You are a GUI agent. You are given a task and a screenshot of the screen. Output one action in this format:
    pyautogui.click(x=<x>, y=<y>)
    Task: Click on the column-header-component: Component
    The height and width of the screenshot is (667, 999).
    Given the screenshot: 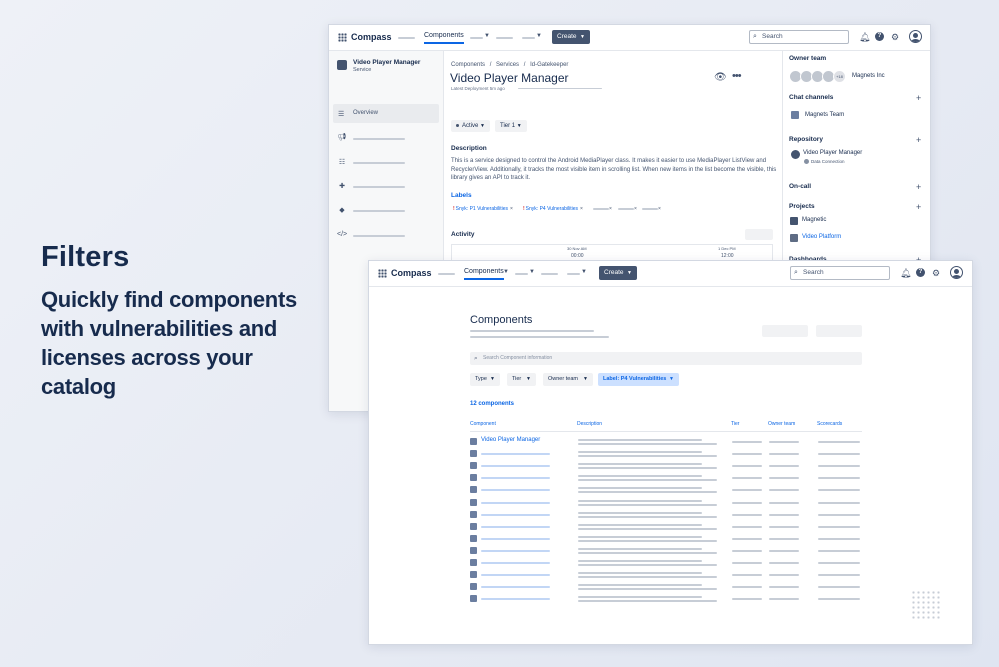 What is the action you would take?
    pyautogui.click(x=483, y=424)
    